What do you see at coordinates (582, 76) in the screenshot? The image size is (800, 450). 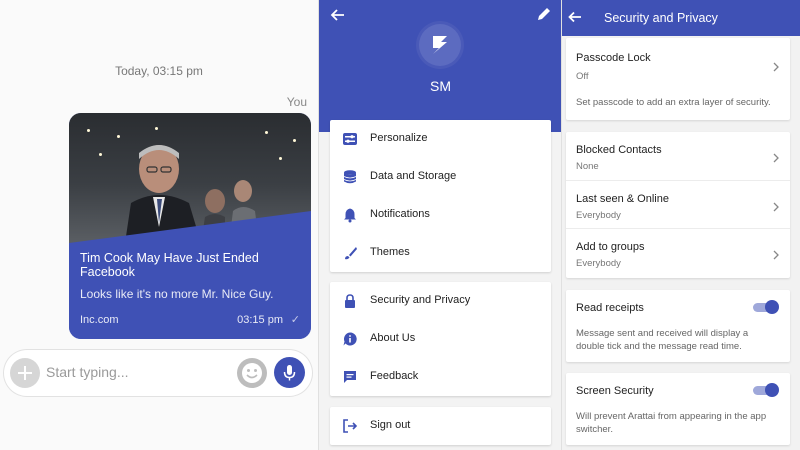 I see `setting-value: Off` at bounding box center [582, 76].